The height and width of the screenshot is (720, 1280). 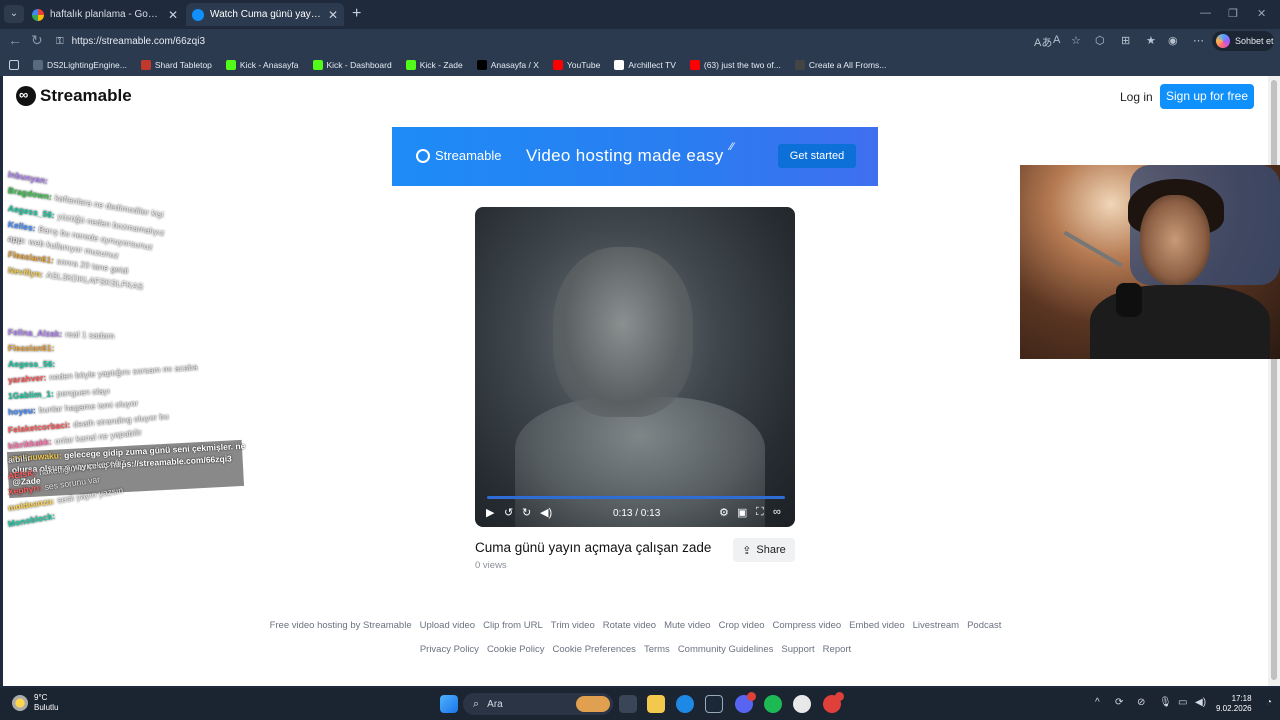 I want to click on read-aloud-icon: A, so click(x=1056, y=40).